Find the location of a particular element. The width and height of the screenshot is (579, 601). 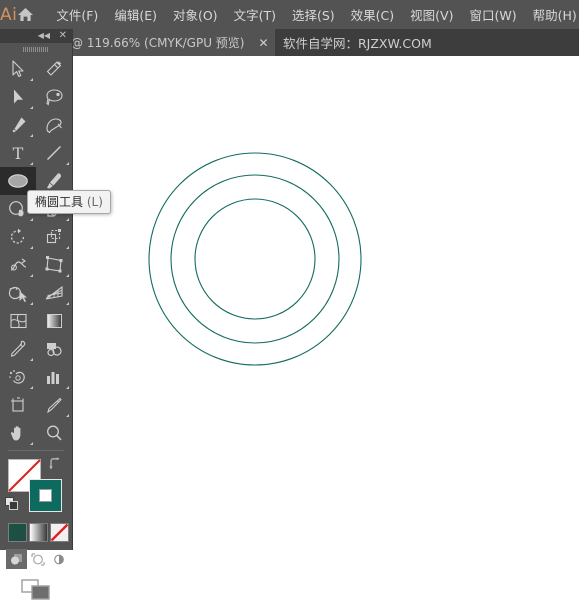

width-warp-icon is located at coordinates (18, 264).